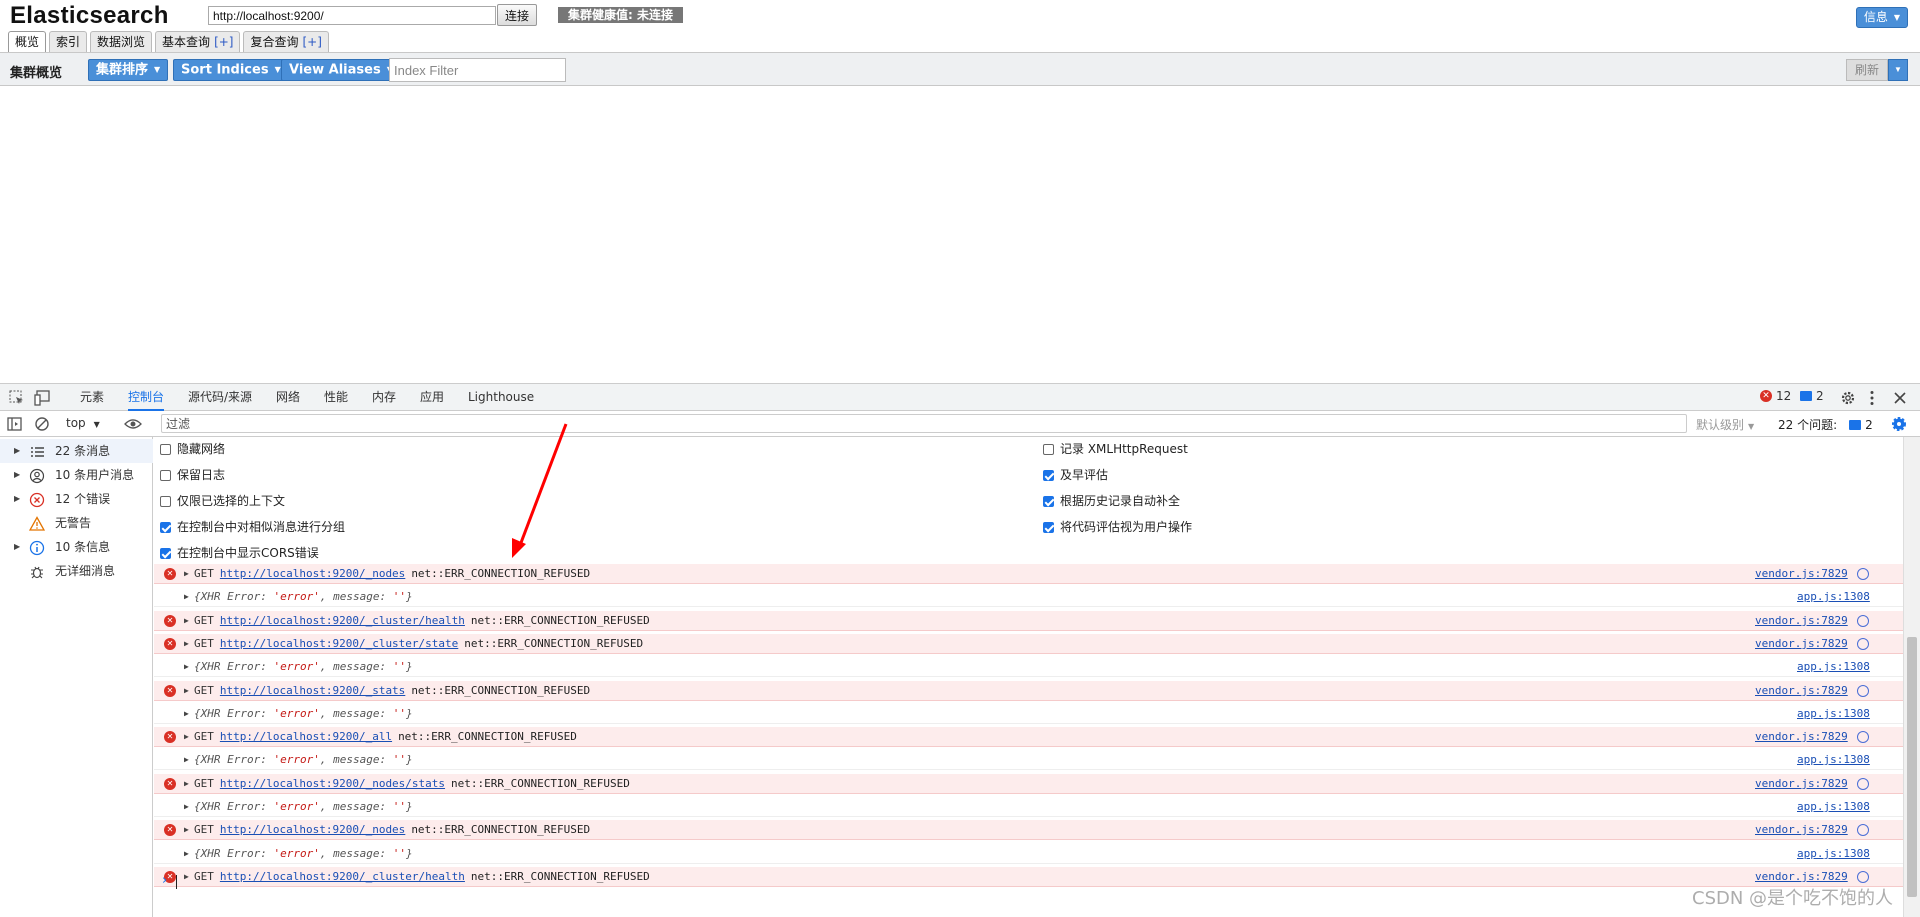 The image size is (1920, 917). Describe the element at coordinates (432, 397) in the screenshot. I see `devtools-tab-application: 应用` at that location.